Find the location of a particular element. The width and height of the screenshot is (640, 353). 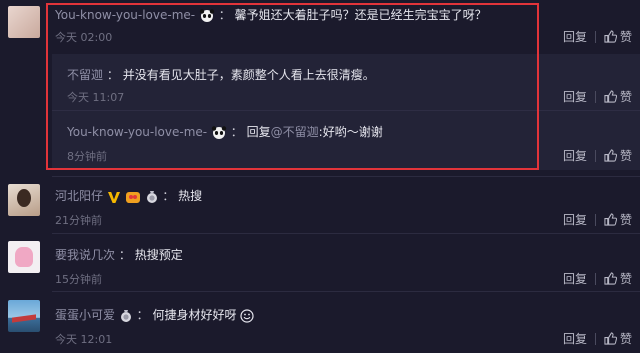

comment-text-line: 蛋蛋小可爱 ： 何捷身材好好呀 is located at coordinates (154, 314).